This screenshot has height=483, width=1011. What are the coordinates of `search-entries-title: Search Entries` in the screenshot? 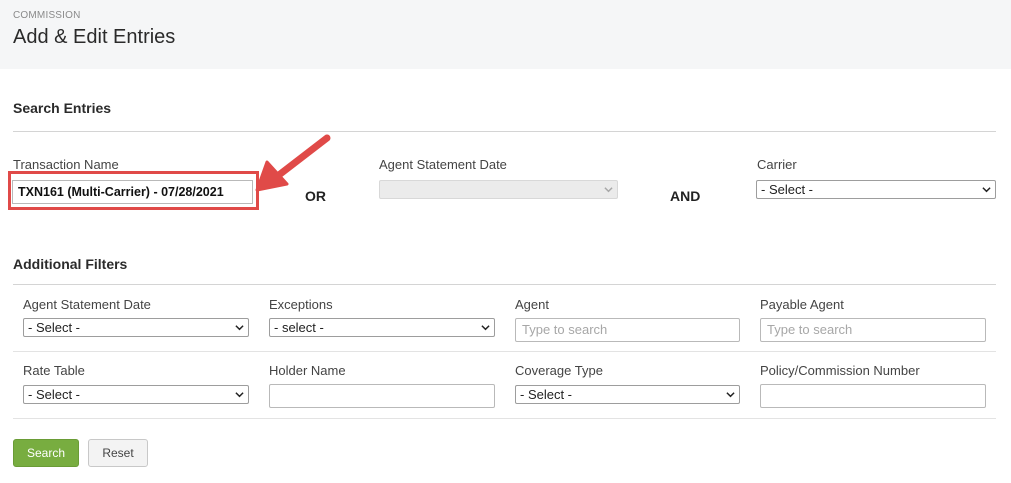 It's located at (62, 108).